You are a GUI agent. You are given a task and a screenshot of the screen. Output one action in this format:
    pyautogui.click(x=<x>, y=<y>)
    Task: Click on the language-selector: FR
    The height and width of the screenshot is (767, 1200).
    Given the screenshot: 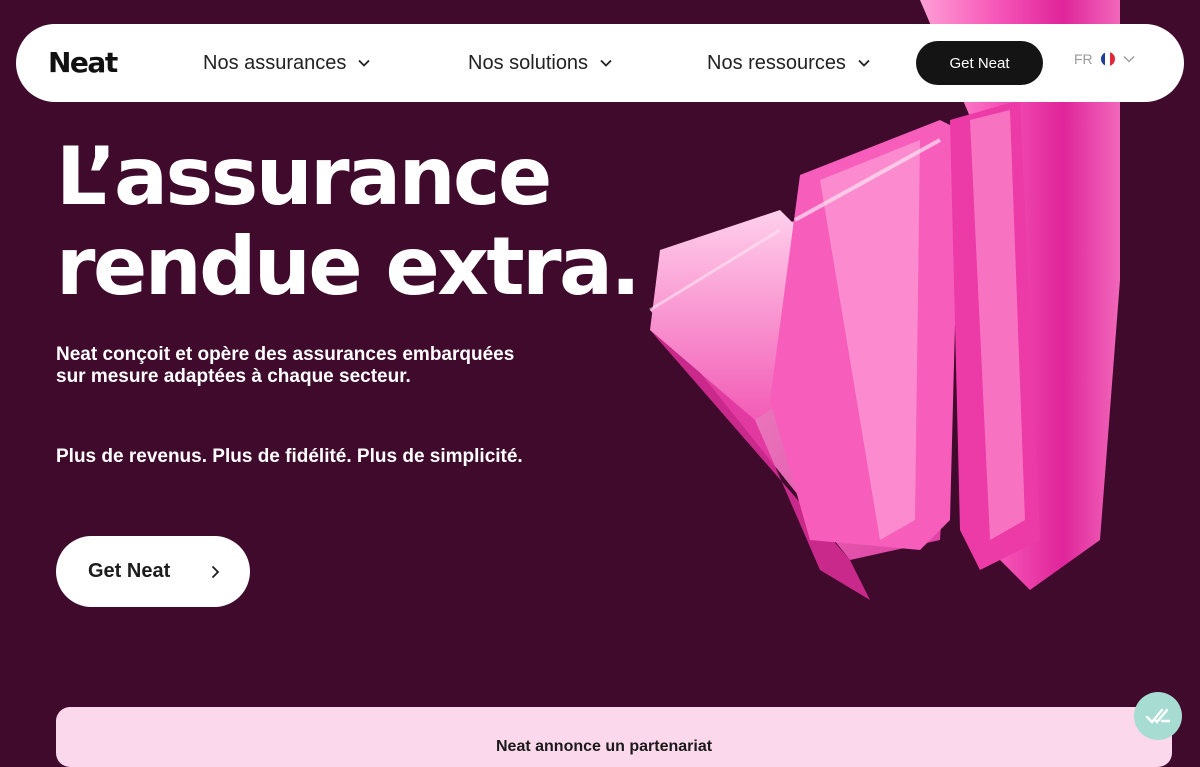 What is the action you would take?
    pyautogui.click(x=1104, y=59)
    